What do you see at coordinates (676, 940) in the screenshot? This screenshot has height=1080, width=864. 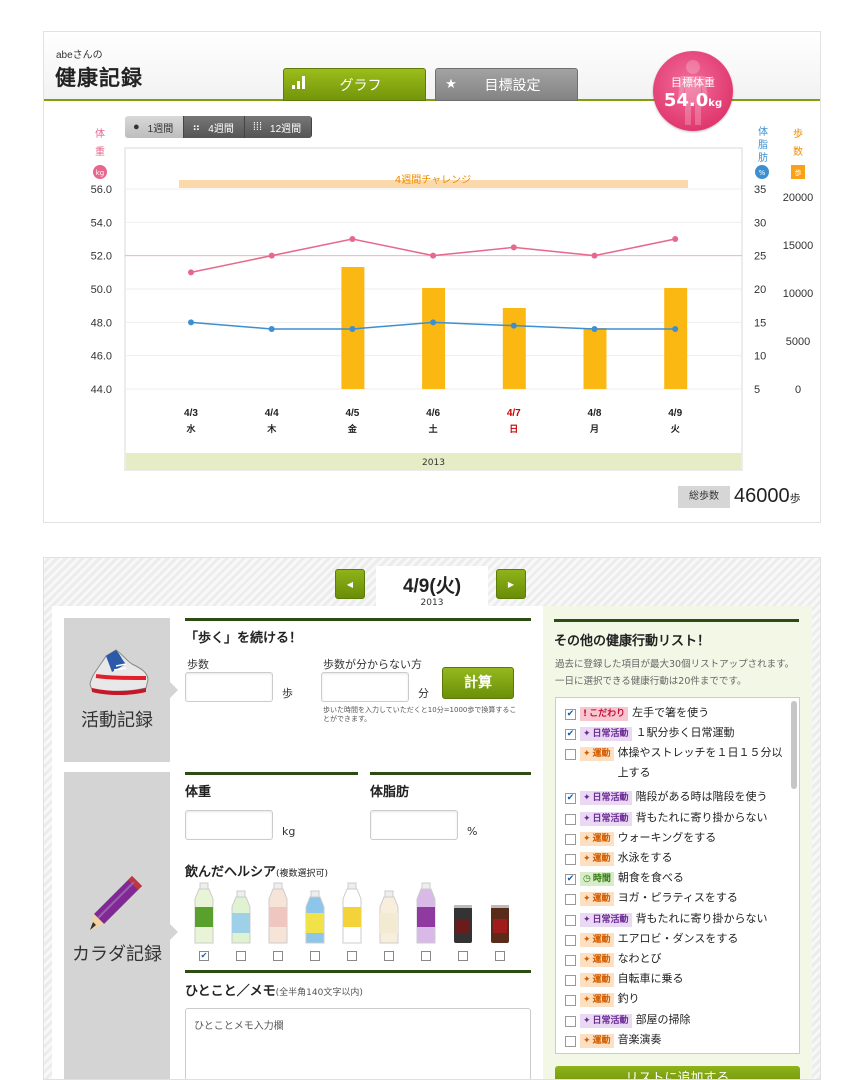 I see `health-action-item: ✦ 運動 エアロビ・ダンスをする` at bounding box center [676, 940].